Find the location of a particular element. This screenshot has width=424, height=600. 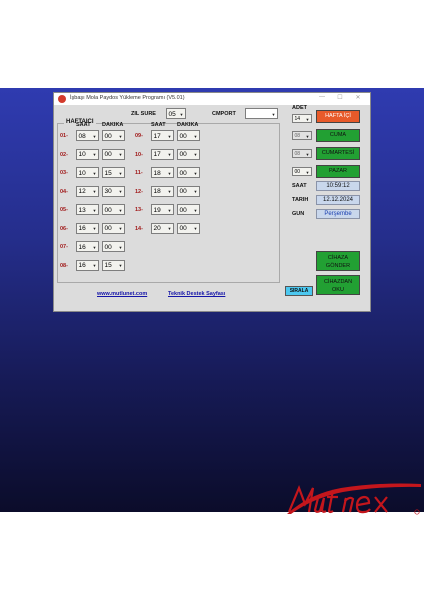

schedule-row-label: 08- is located at coordinates (64, 265).